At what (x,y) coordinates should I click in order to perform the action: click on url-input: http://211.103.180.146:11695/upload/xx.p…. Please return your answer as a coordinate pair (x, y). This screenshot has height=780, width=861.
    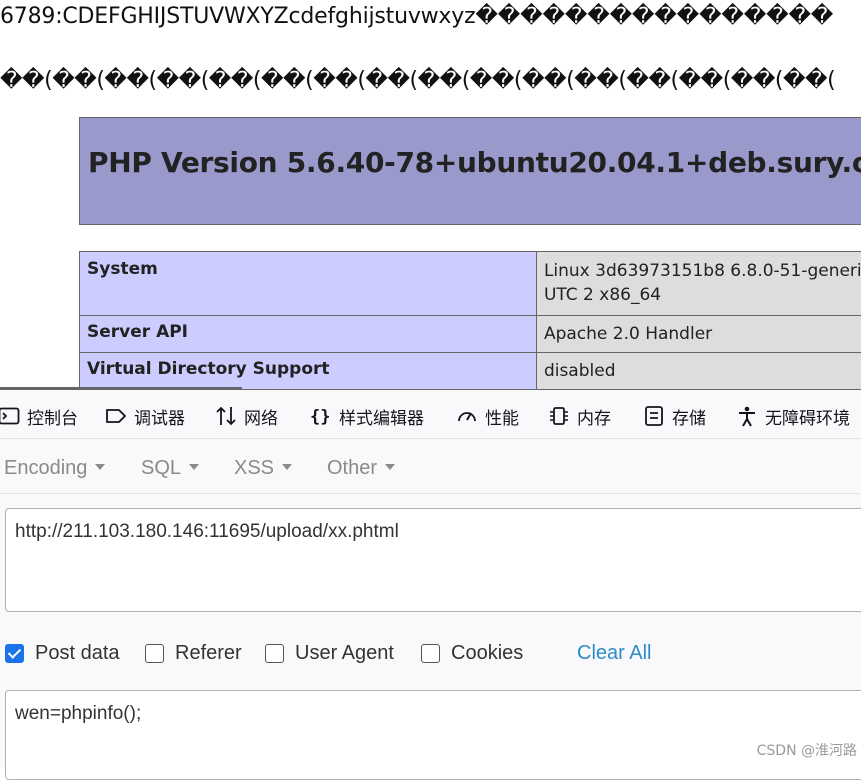
    Looking at the image, I should click on (433, 560).